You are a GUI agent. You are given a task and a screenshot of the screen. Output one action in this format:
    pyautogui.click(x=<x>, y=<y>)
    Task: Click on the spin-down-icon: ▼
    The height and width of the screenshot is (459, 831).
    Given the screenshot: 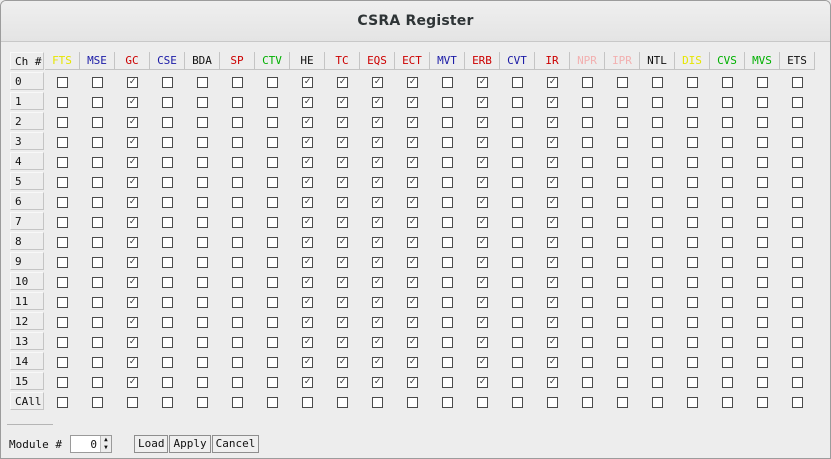 What is the action you would take?
    pyautogui.click(x=105, y=448)
    